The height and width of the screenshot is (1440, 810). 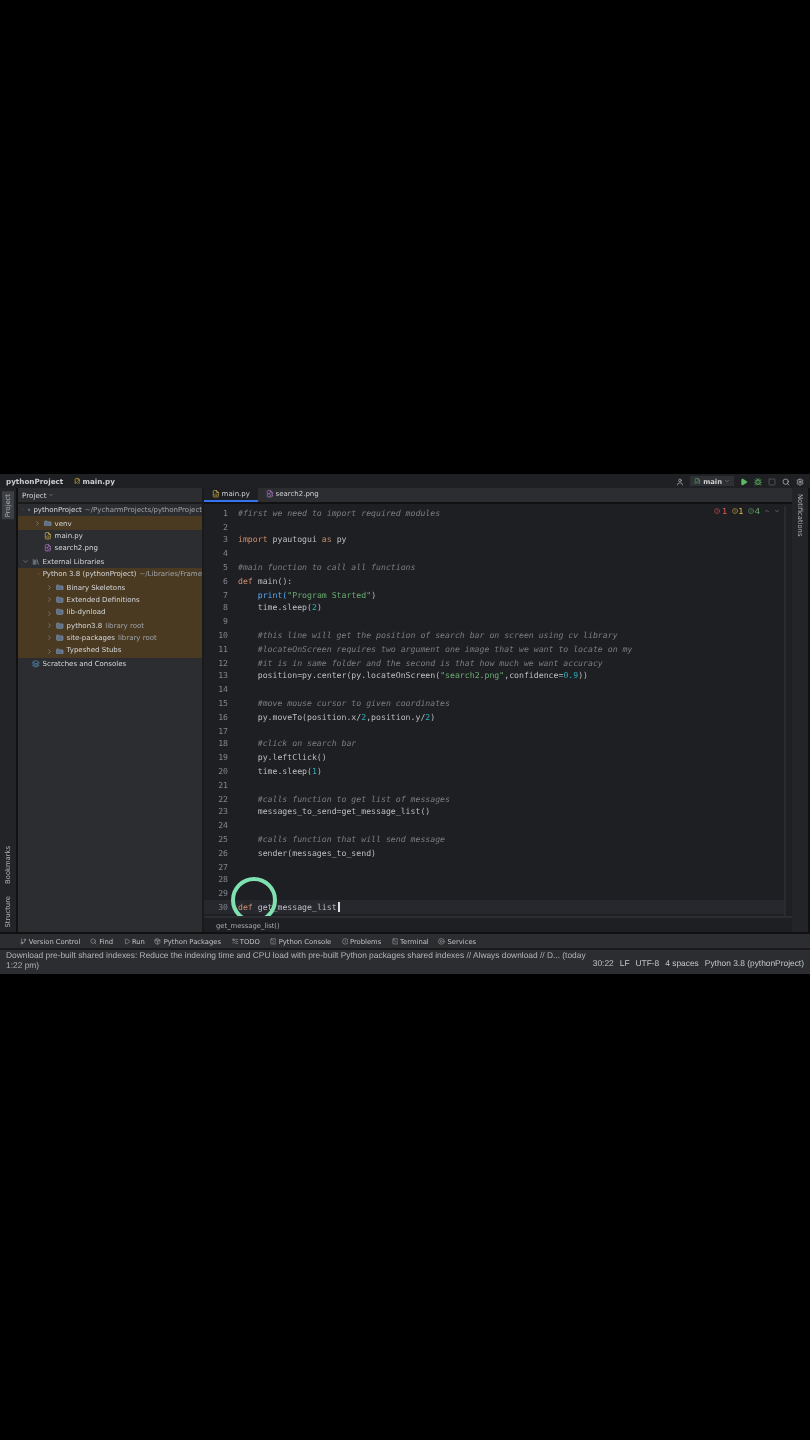 I want to click on user-icon, so click(x=680, y=481).